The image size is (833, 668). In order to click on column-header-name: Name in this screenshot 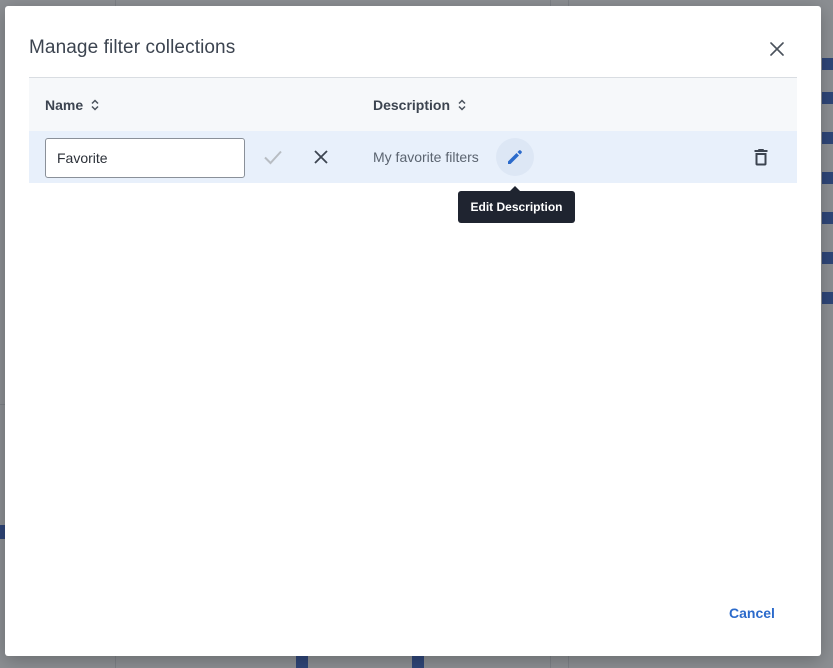, I will do `click(72, 105)`.